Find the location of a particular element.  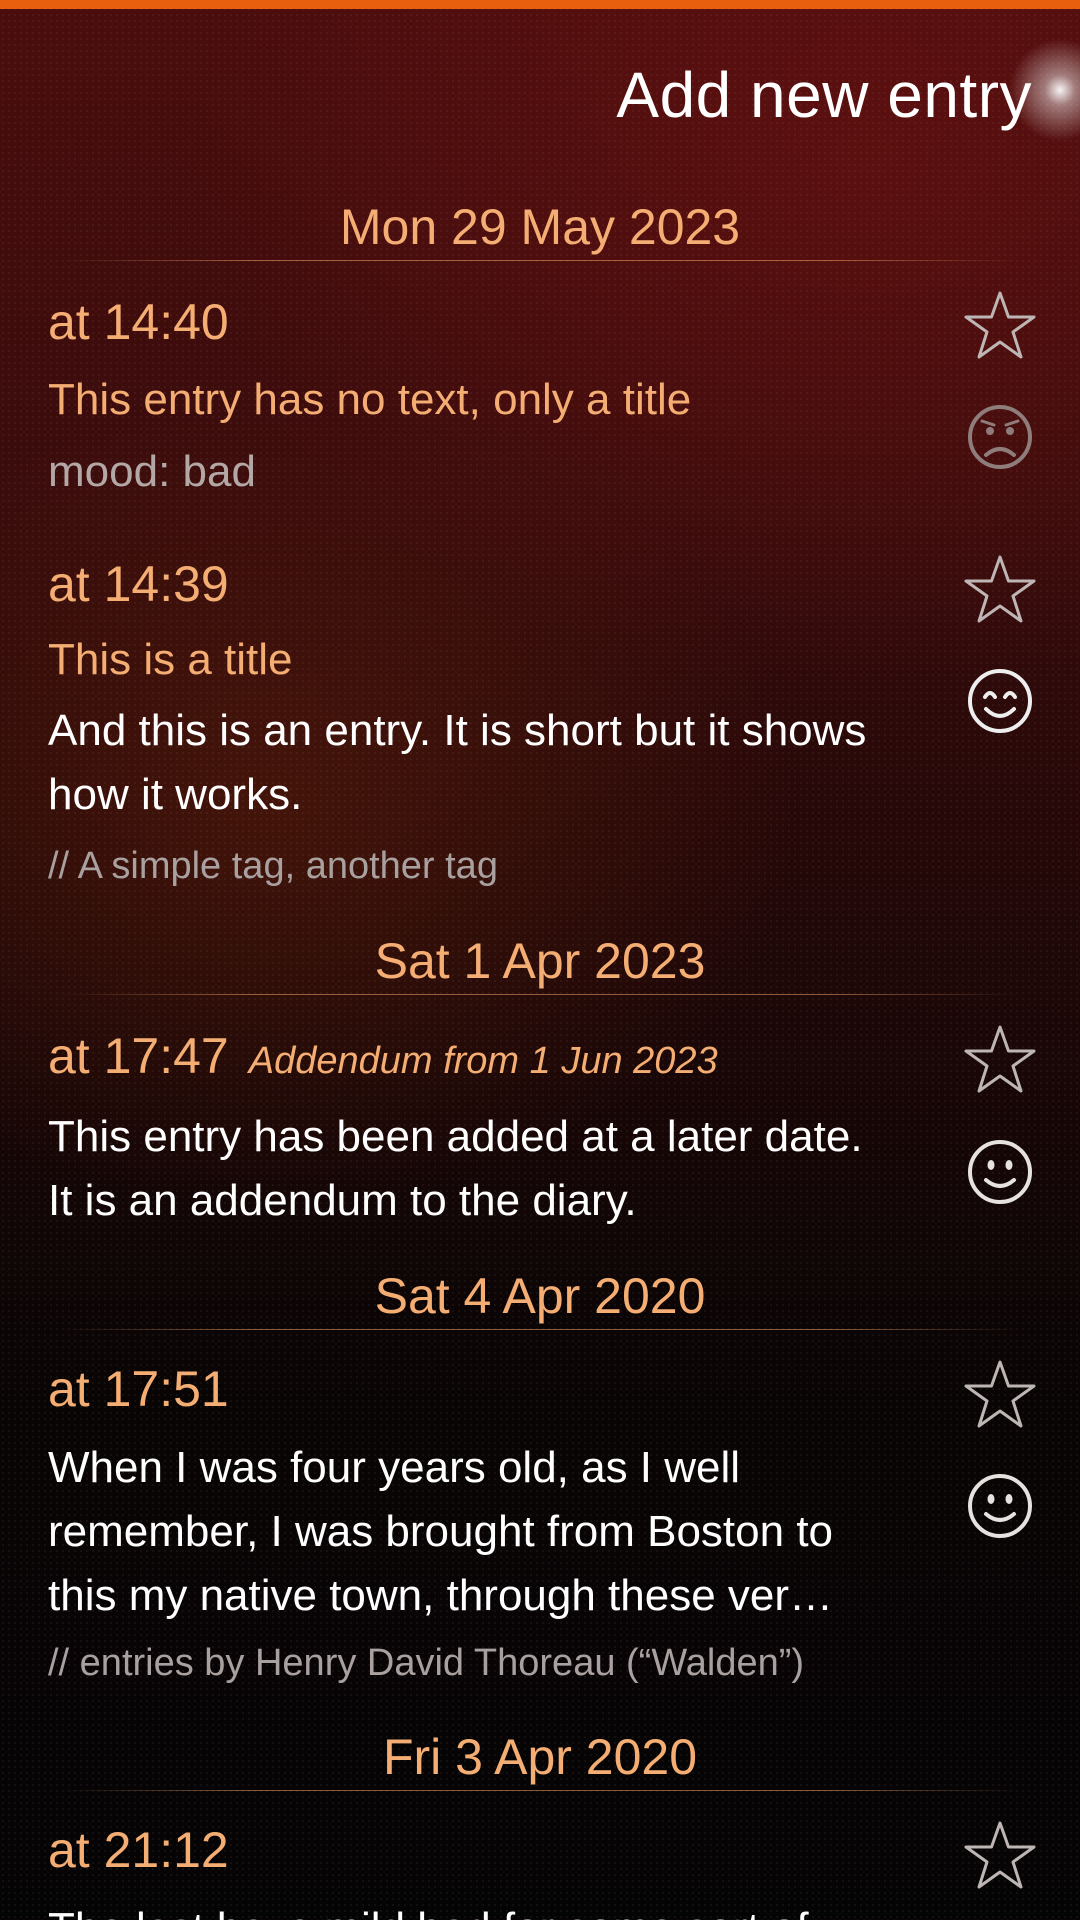

section-header: Mon 29 May 2023 is located at coordinates (540, 233).